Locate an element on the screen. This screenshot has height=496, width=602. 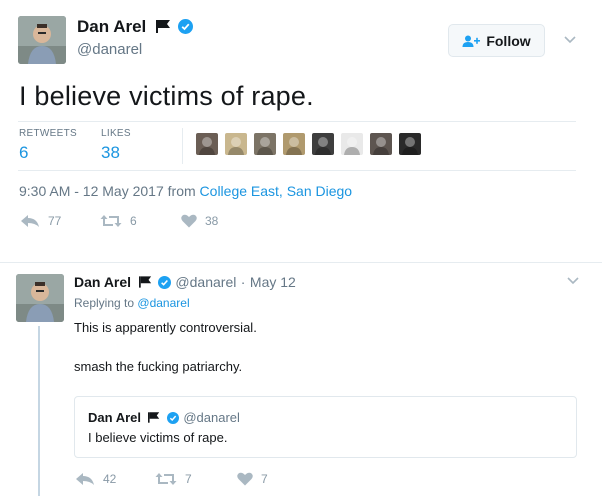
follow-button: Follow is located at coordinates (496, 40).